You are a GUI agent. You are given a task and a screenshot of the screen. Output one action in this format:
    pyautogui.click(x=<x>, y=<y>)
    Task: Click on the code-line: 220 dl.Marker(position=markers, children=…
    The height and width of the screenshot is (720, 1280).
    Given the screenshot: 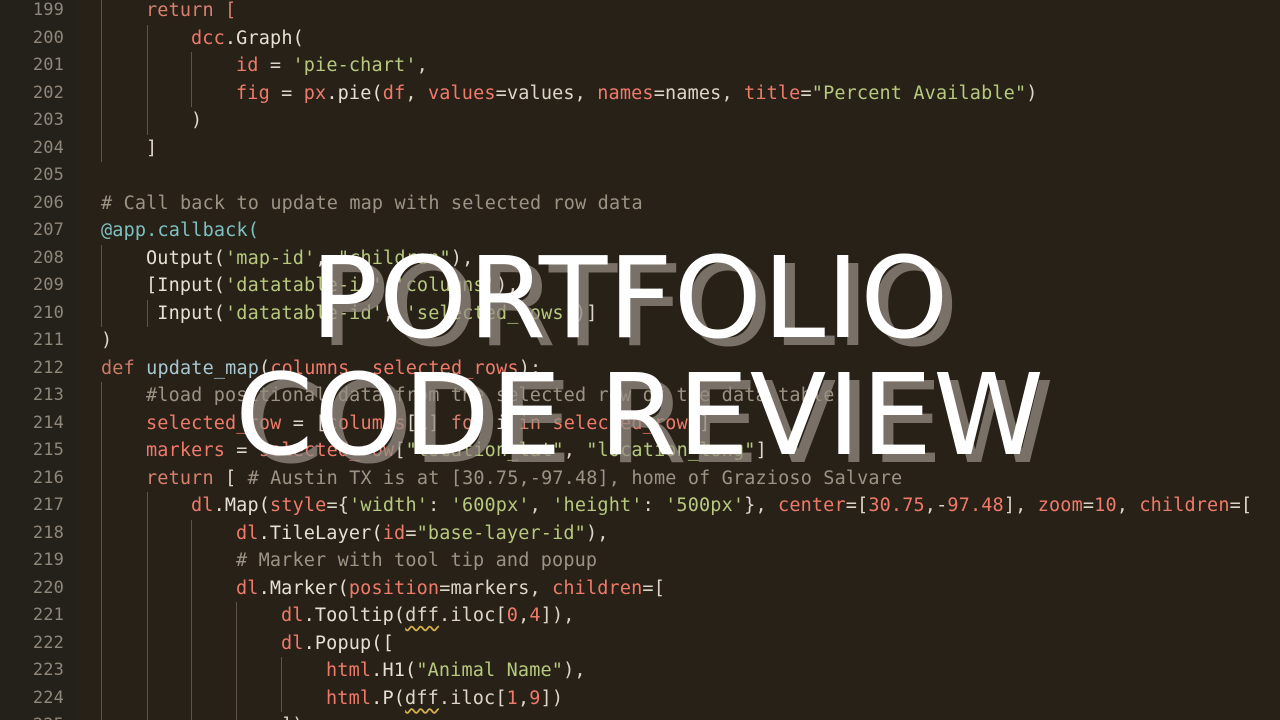 What is the action you would take?
    pyautogui.click(x=640, y=588)
    